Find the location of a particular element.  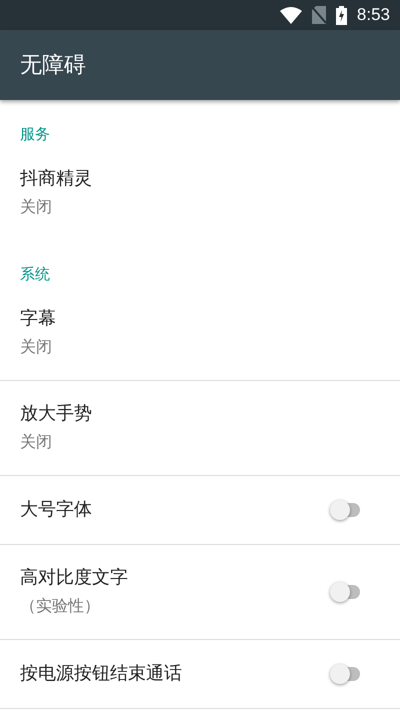

app-bar-title: 无障碍 is located at coordinates (53, 66).